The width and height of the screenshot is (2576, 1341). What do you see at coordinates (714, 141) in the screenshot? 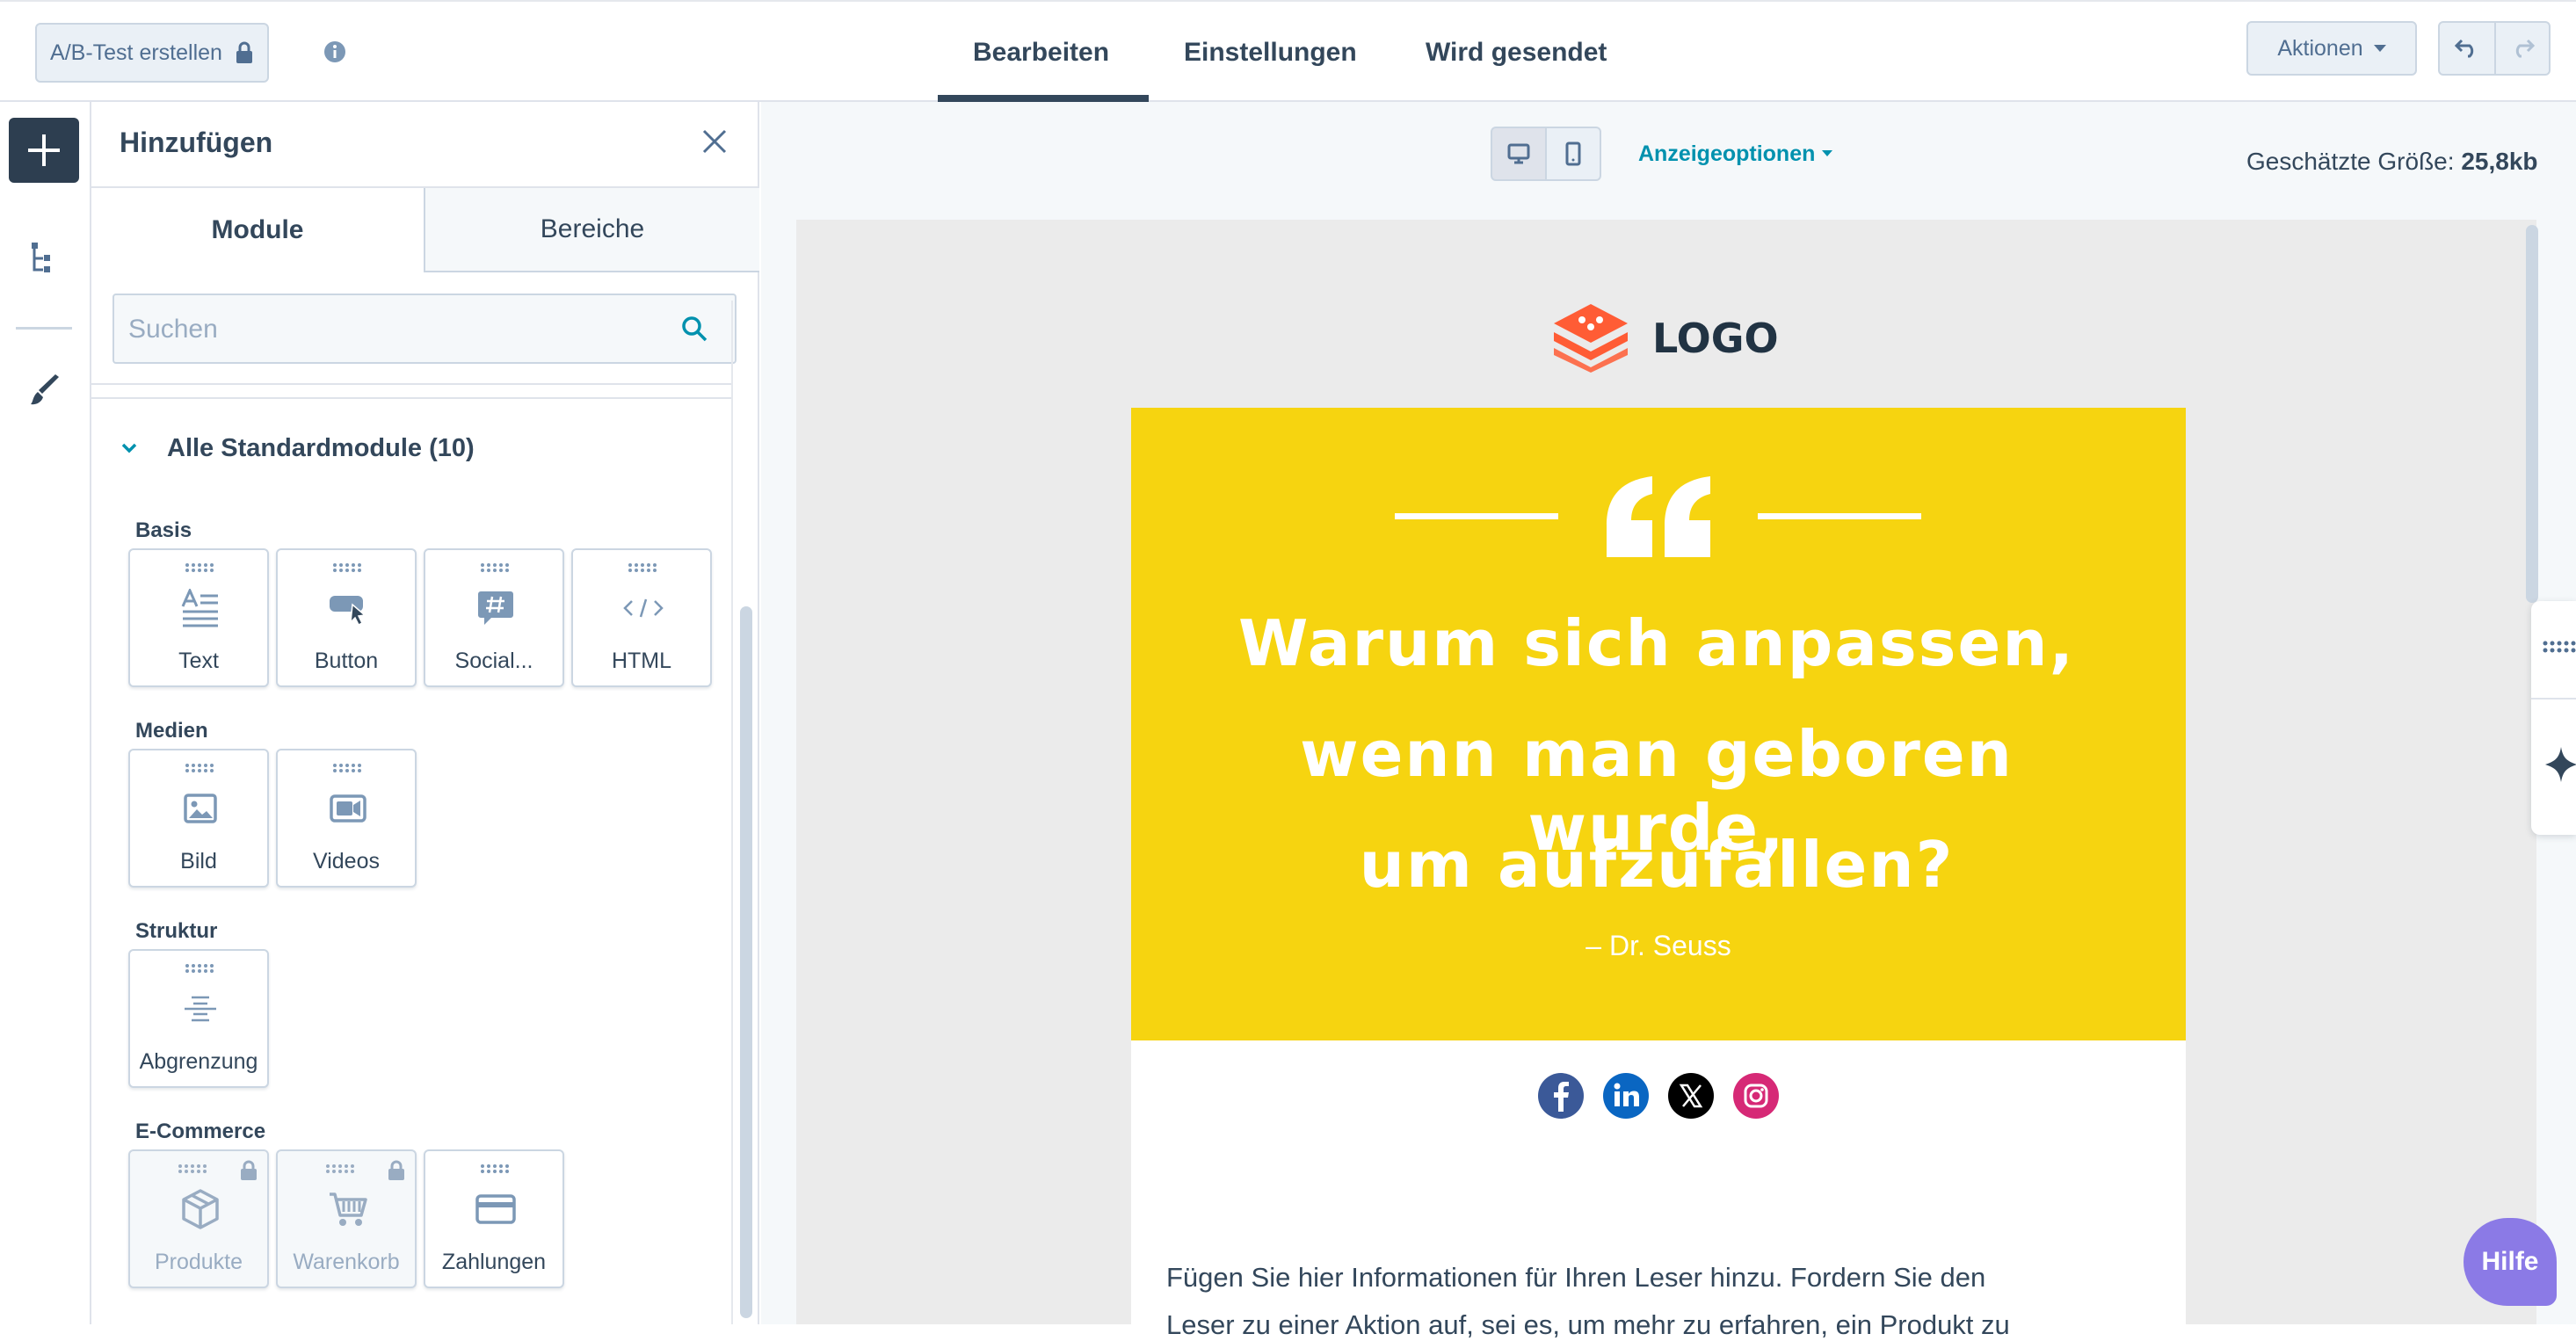
I see `close-icon` at bounding box center [714, 141].